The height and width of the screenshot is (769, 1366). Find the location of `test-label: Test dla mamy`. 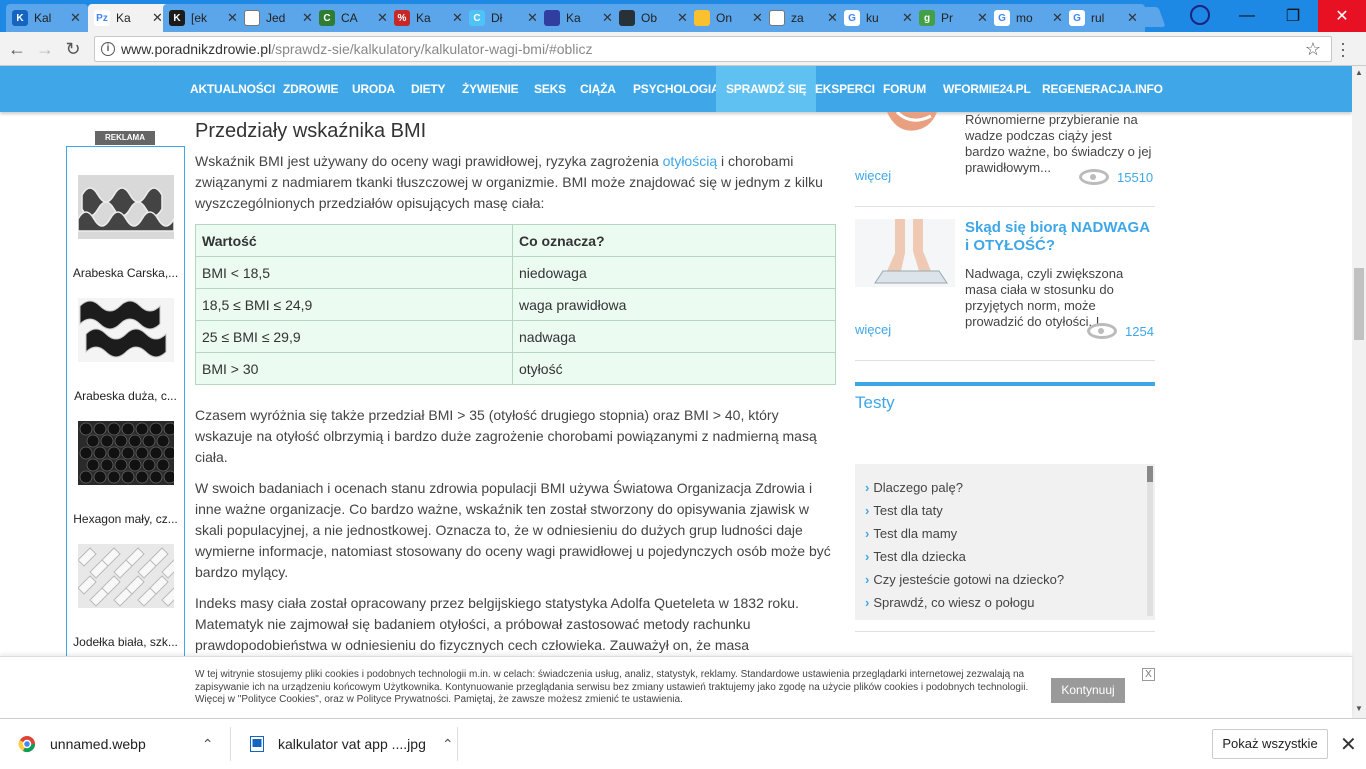

test-label: Test dla mamy is located at coordinates (915, 533).